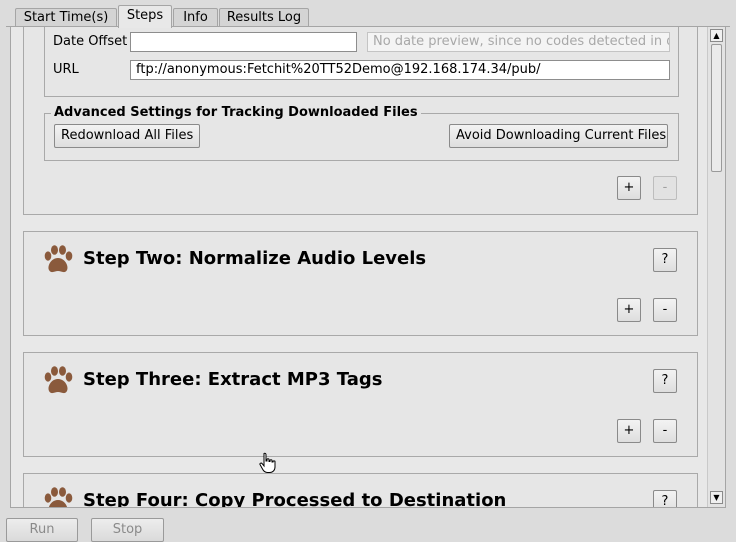 The image size is (736, 542). What do you see at coordinates (243, 42) in the screenshot?
I see `date-offset-input` at bounding box center [243, 42].